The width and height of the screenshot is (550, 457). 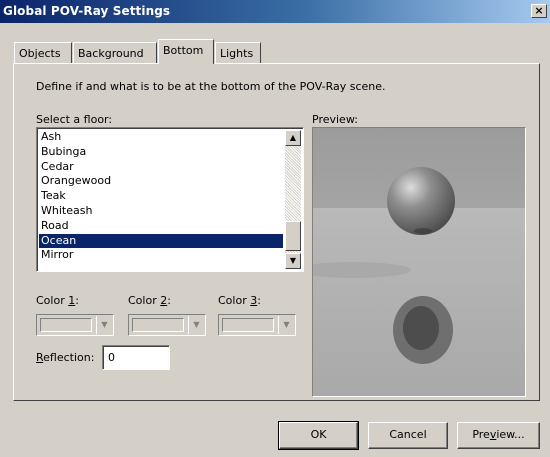 I want to click on close-icon: ×, so click(x=539, y=10).